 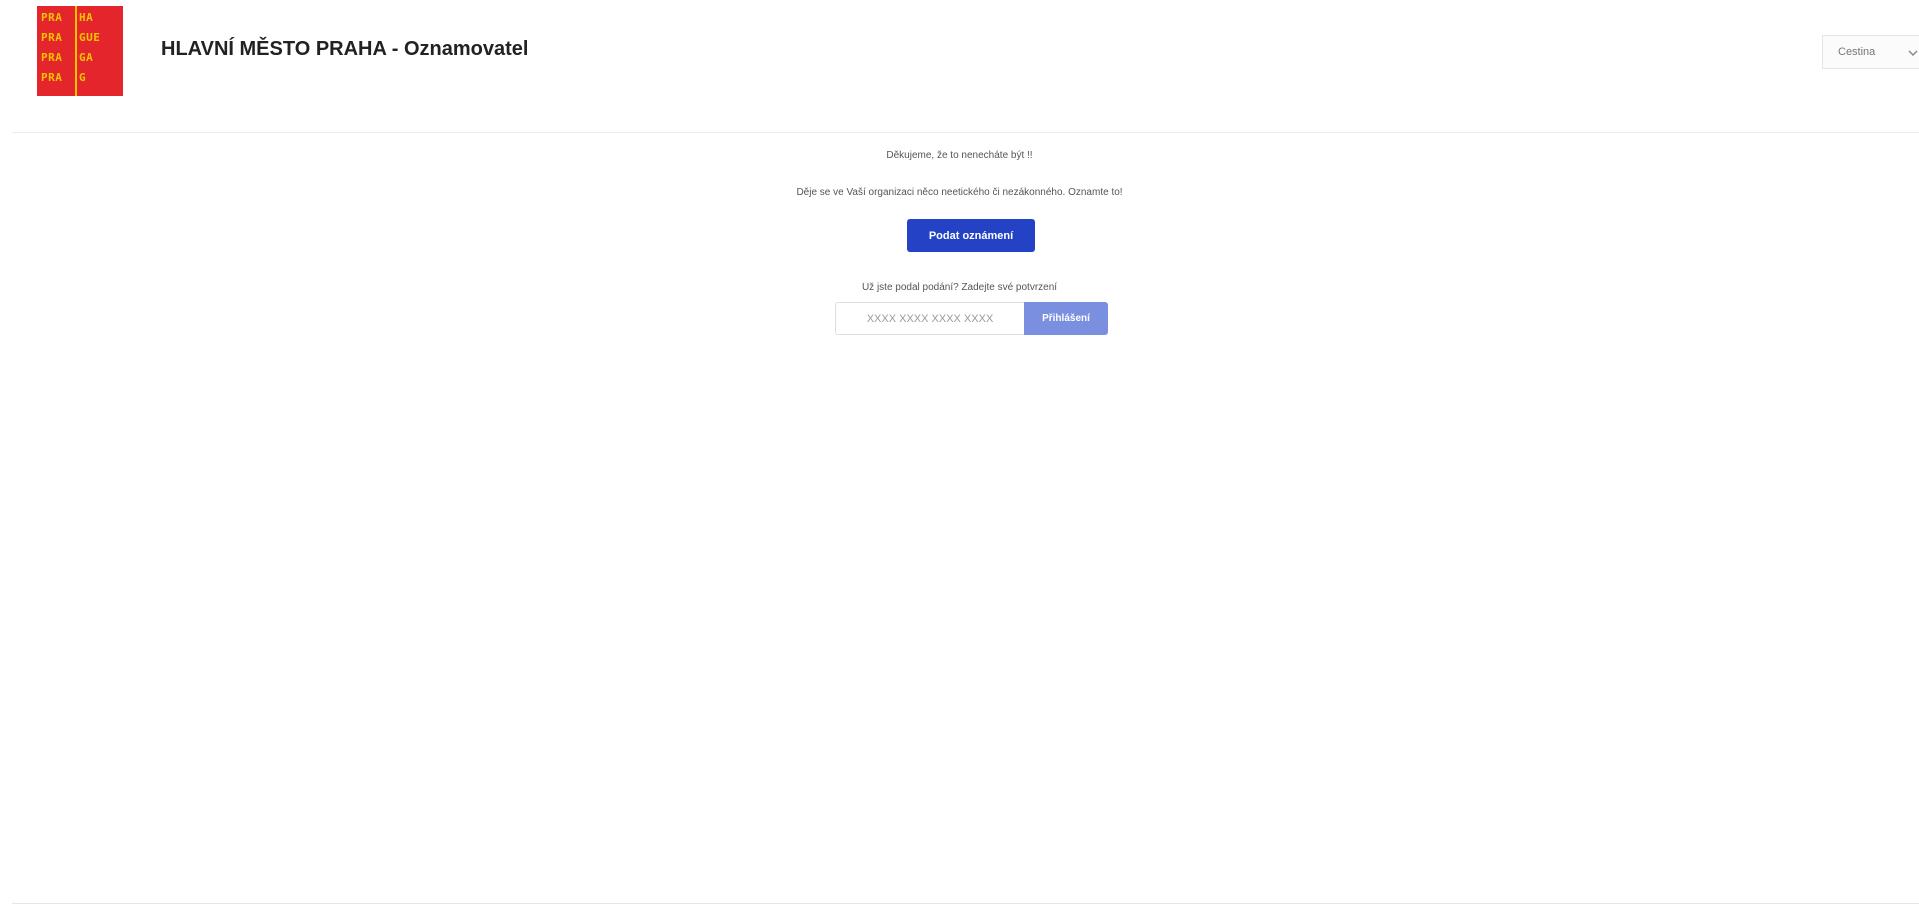 I want to click on footer-divider, so click(x=965, y=903).